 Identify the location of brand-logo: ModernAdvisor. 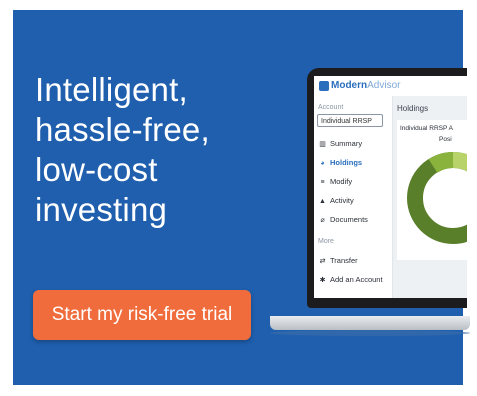
(366, 85).